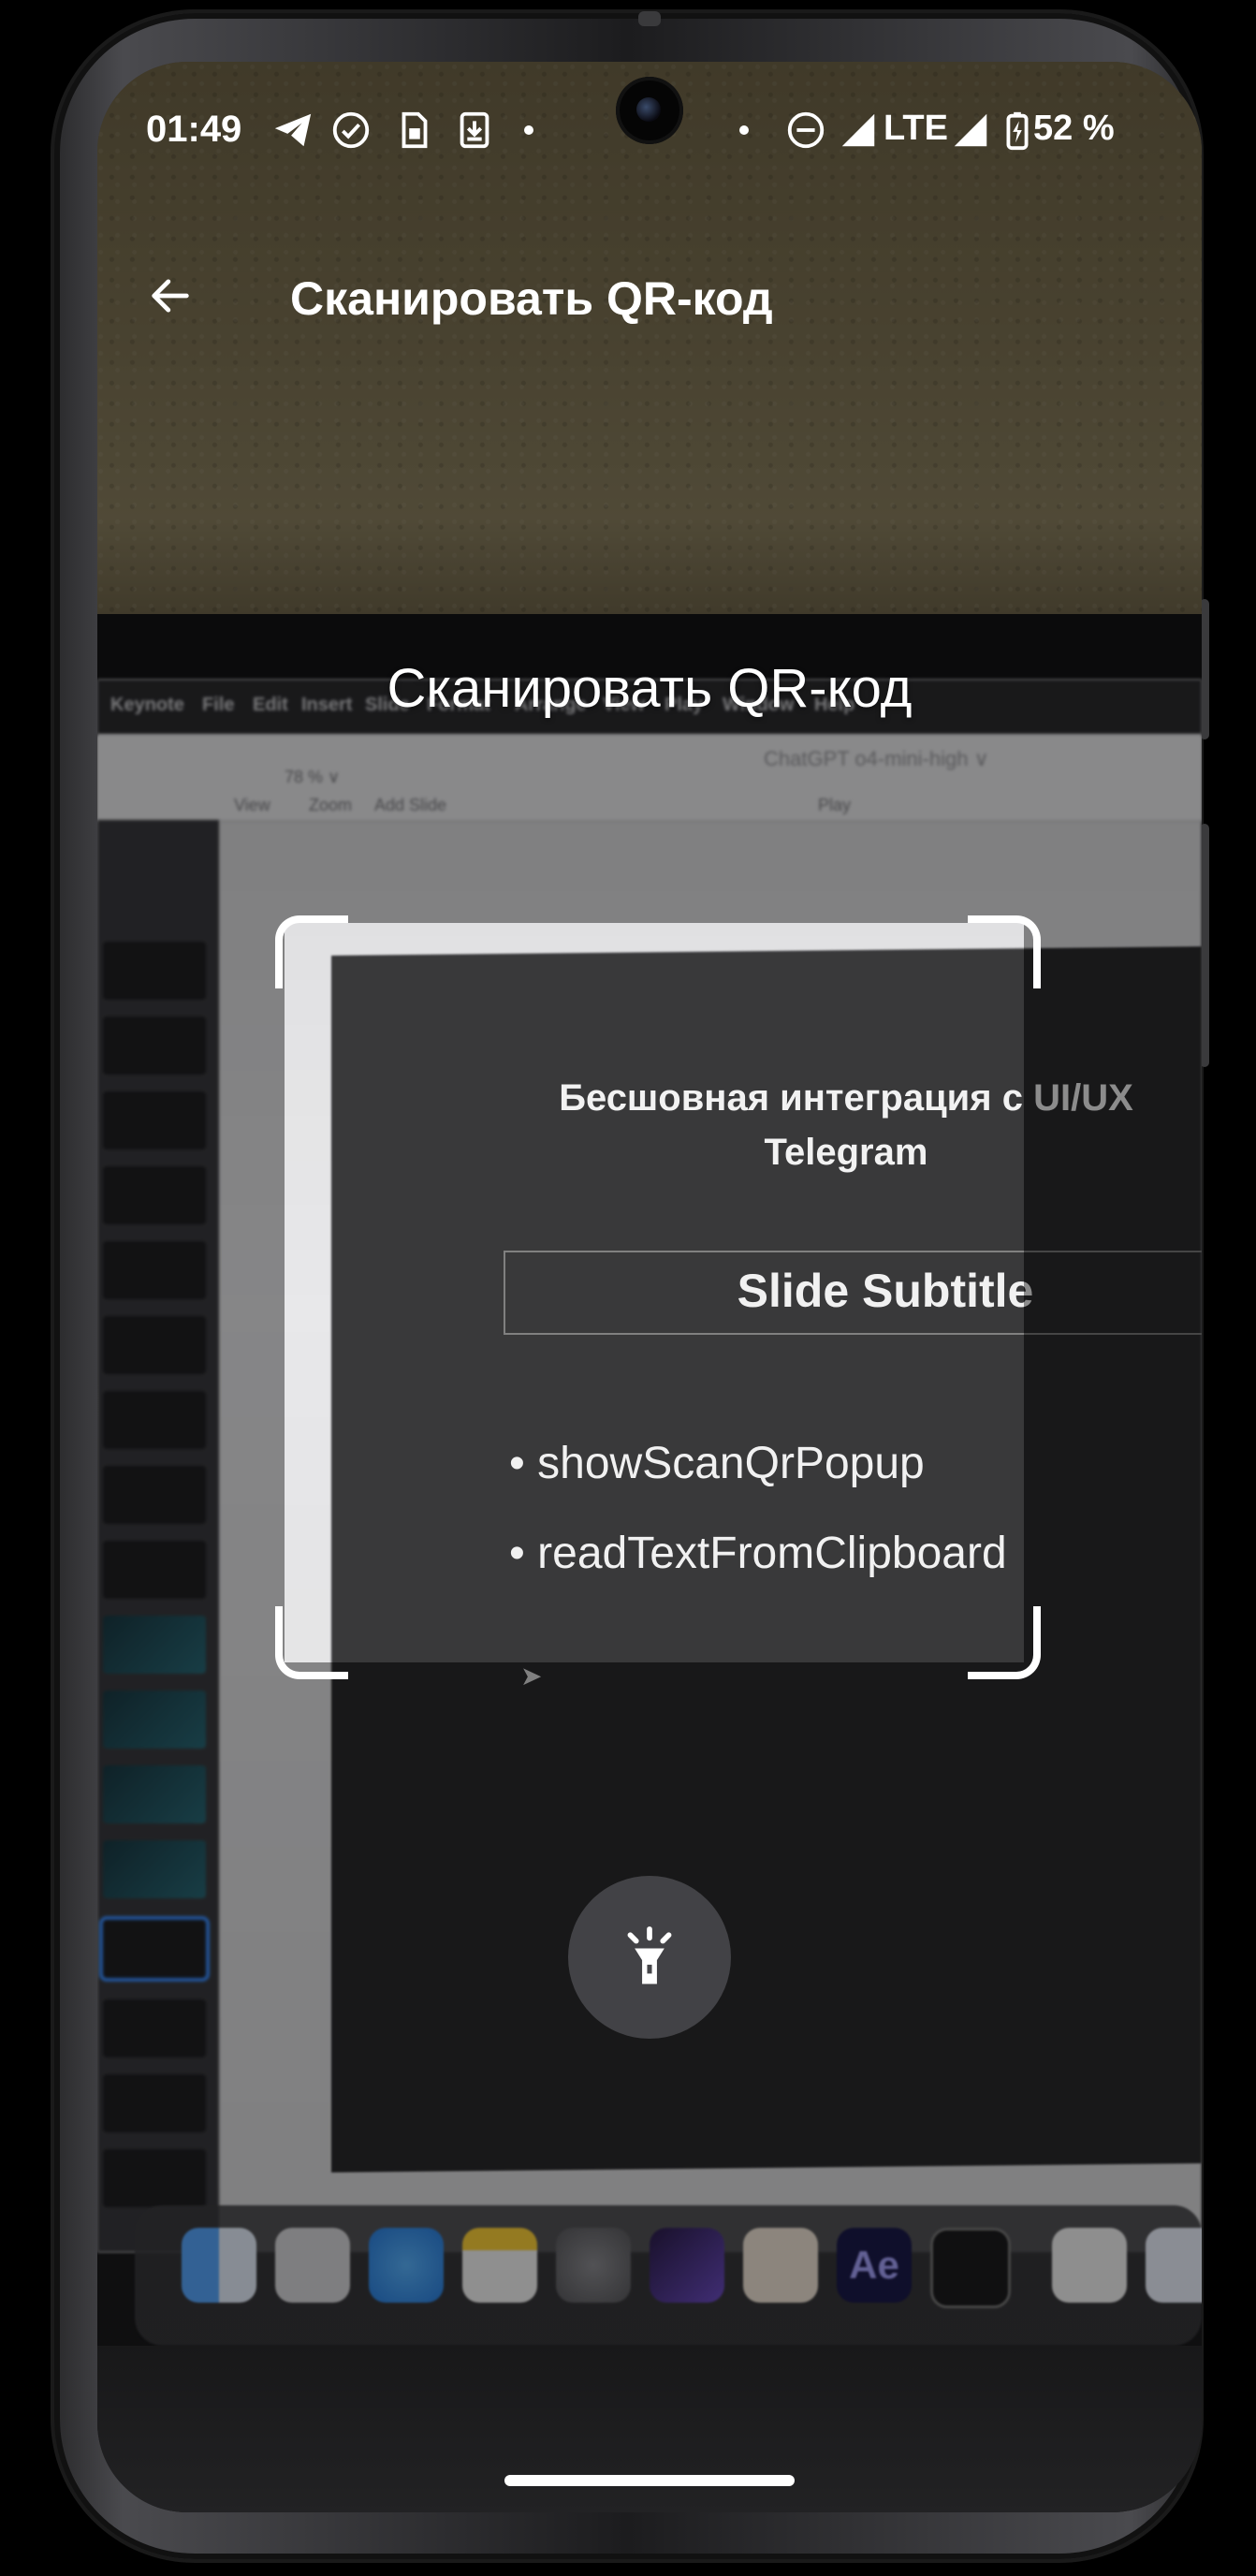  Describe the element at coordinates (194, 129) in the screenshot. I see `status-time: 01:49` at that location.